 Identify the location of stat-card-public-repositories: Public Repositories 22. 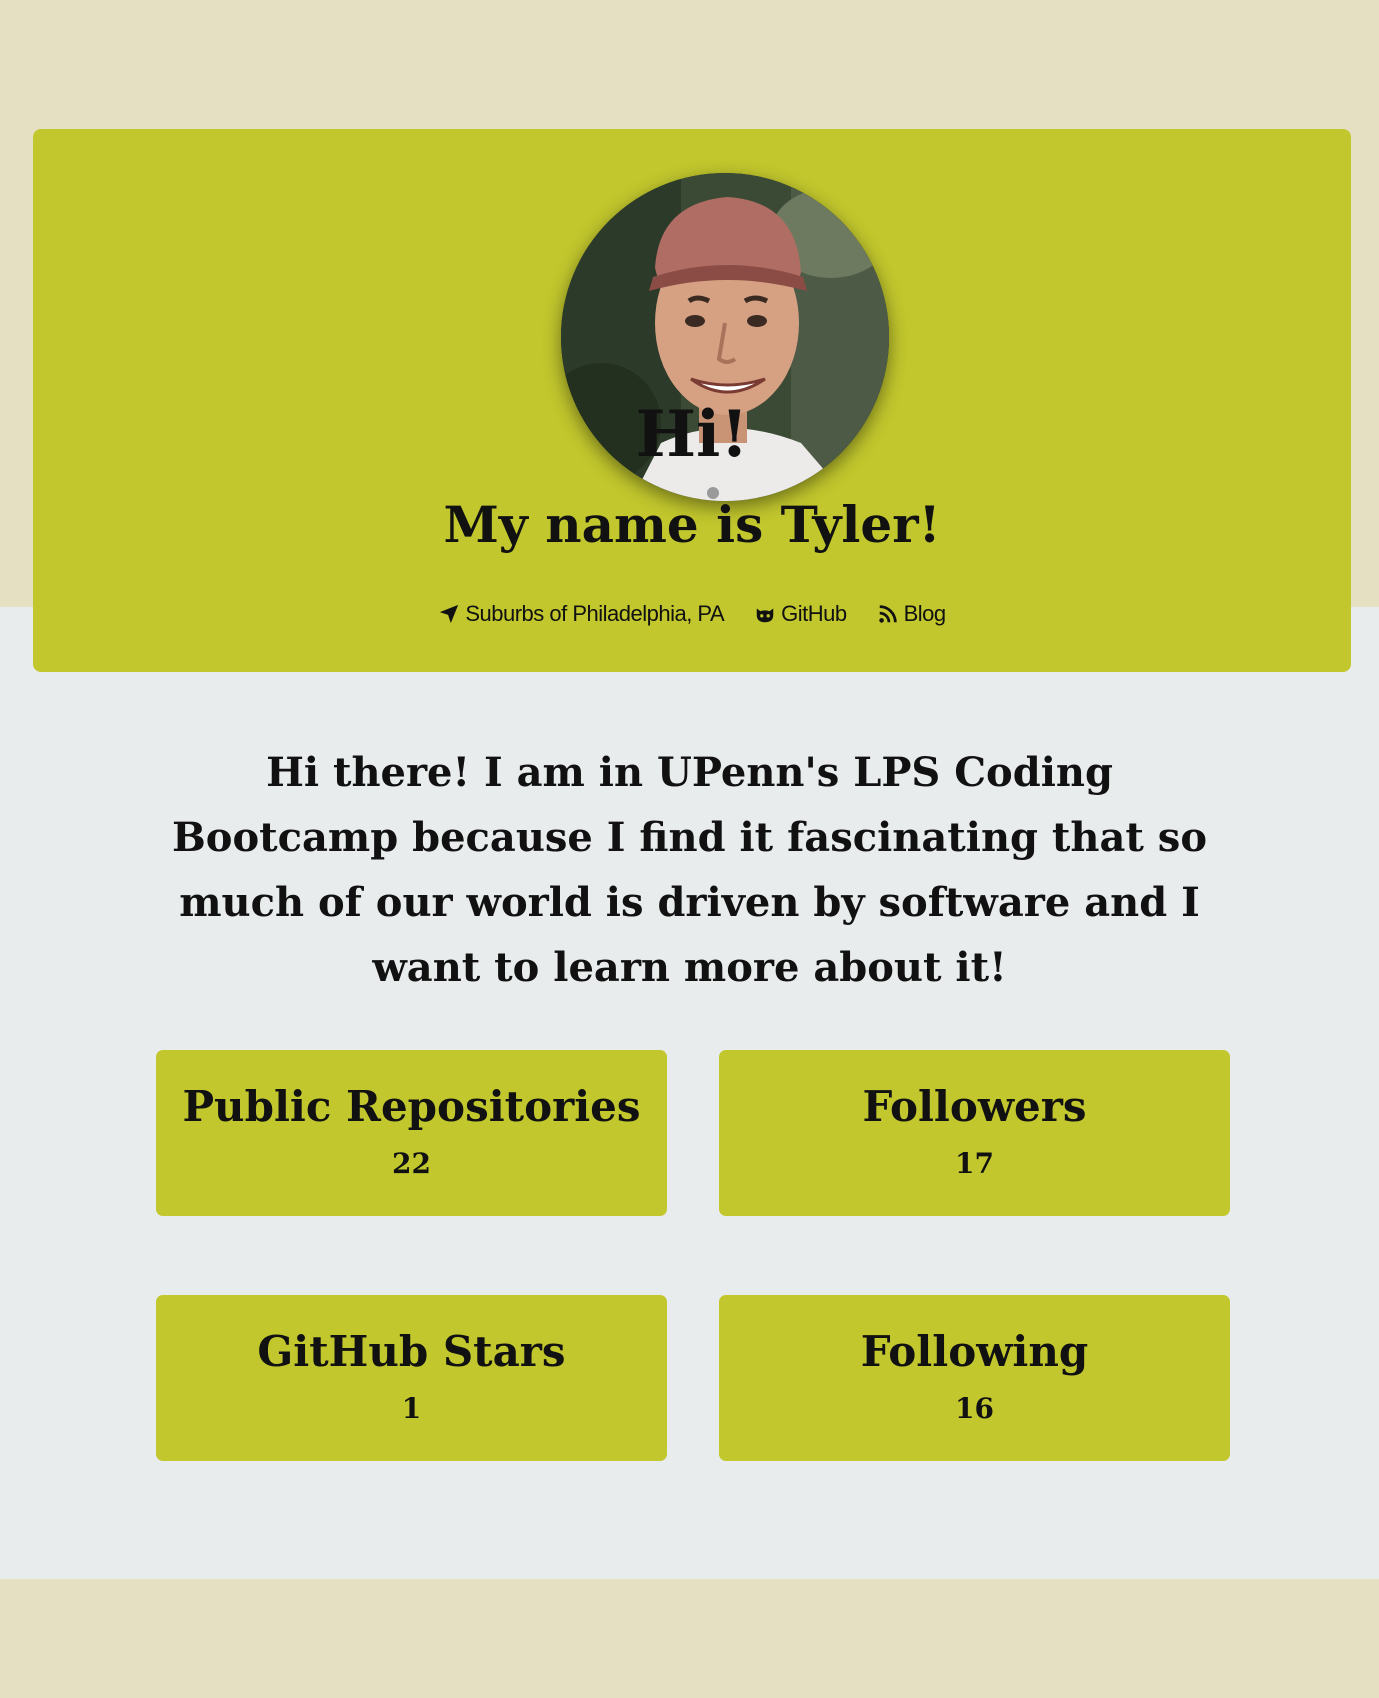
(411, 1133).